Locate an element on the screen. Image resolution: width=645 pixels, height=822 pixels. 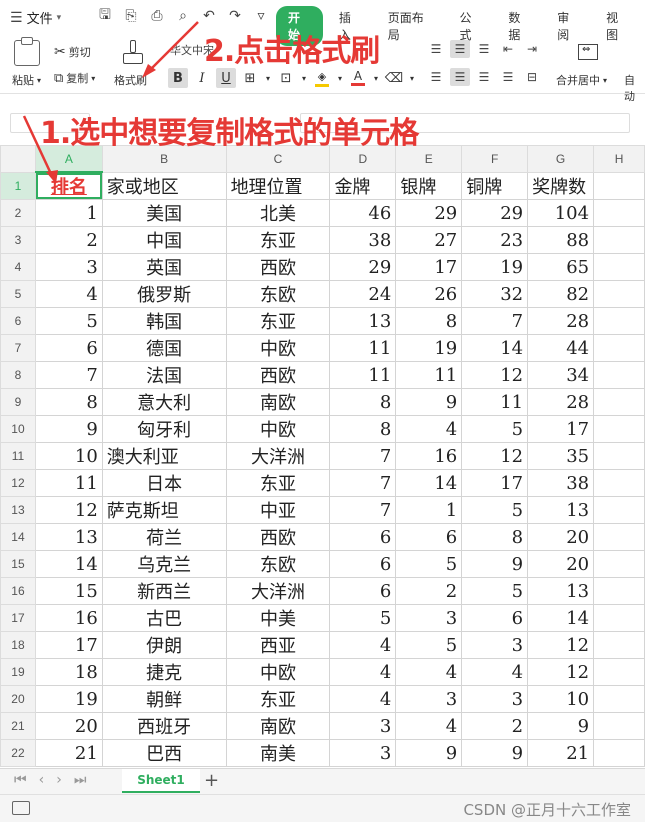
sheet-tab-sheet1: Sheet1 is located at coordinates (161, 781).